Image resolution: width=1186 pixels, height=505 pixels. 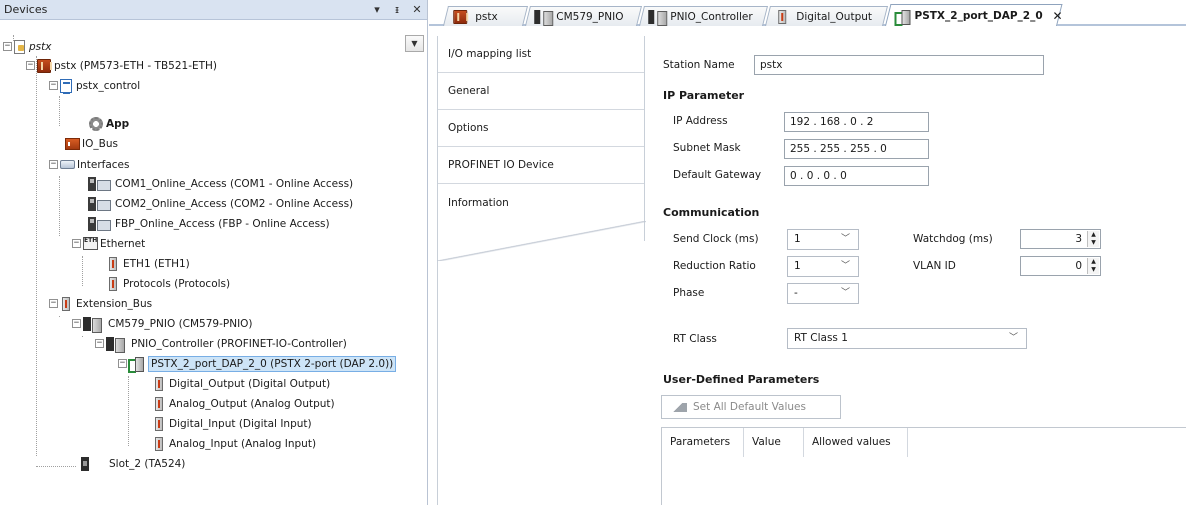 I want to click on reduction-ratio-label: Reduction Ratio, so click(x=714, y=266).